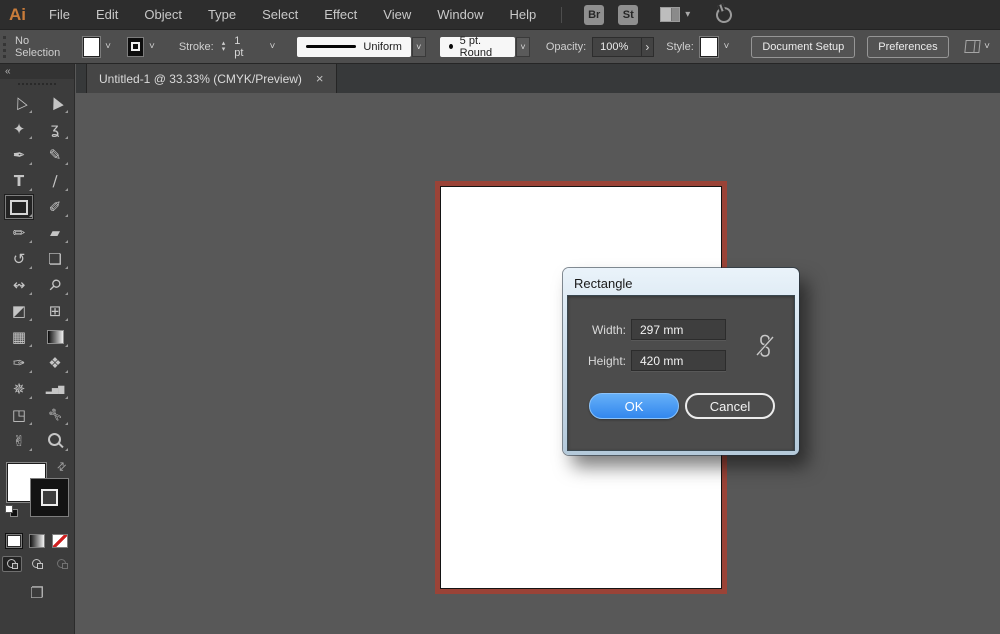  I want to click on menu-item: Select, so click(280, 14).